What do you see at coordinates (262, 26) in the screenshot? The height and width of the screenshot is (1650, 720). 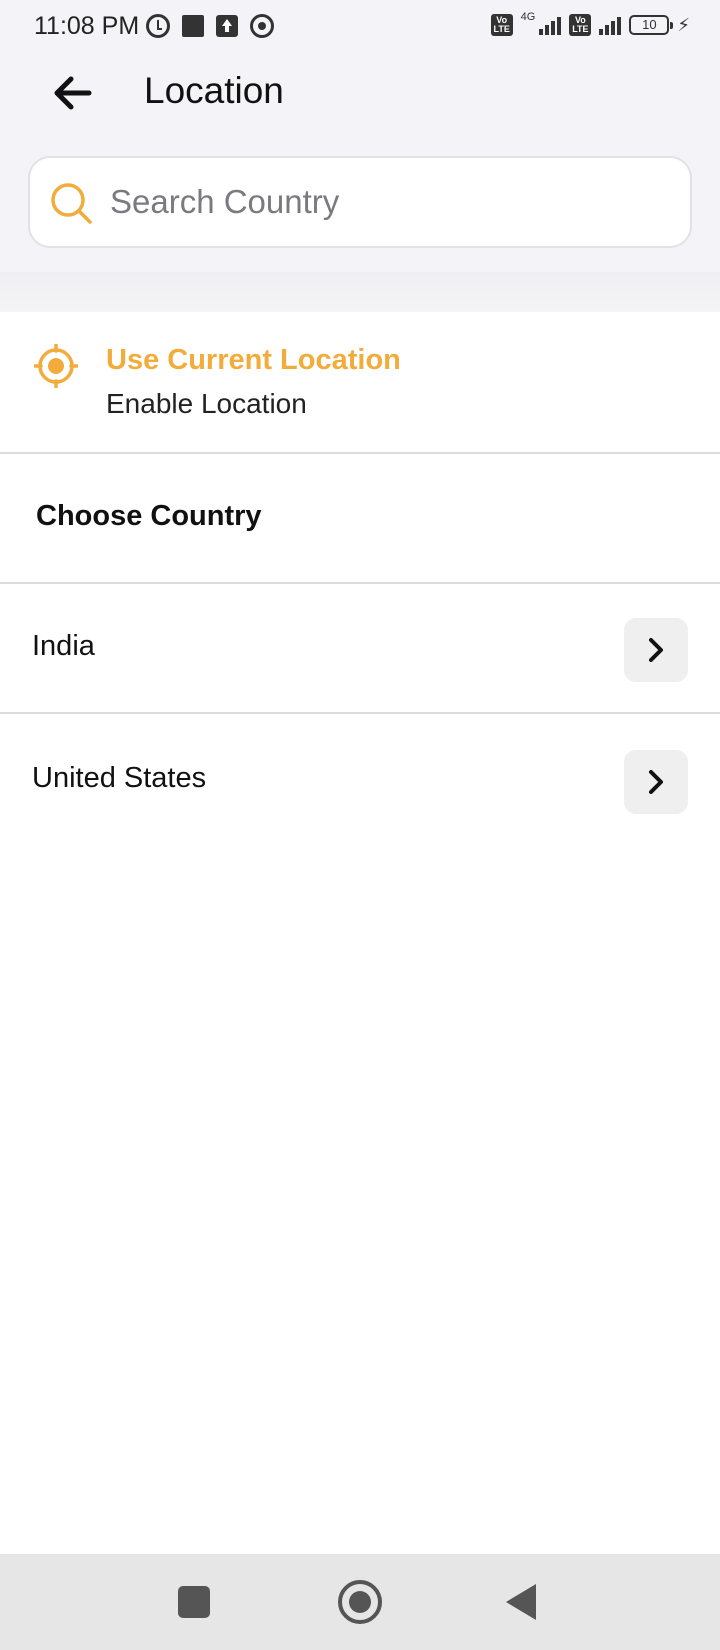 I see `chrome-icon` at bounding box center [262, 26].